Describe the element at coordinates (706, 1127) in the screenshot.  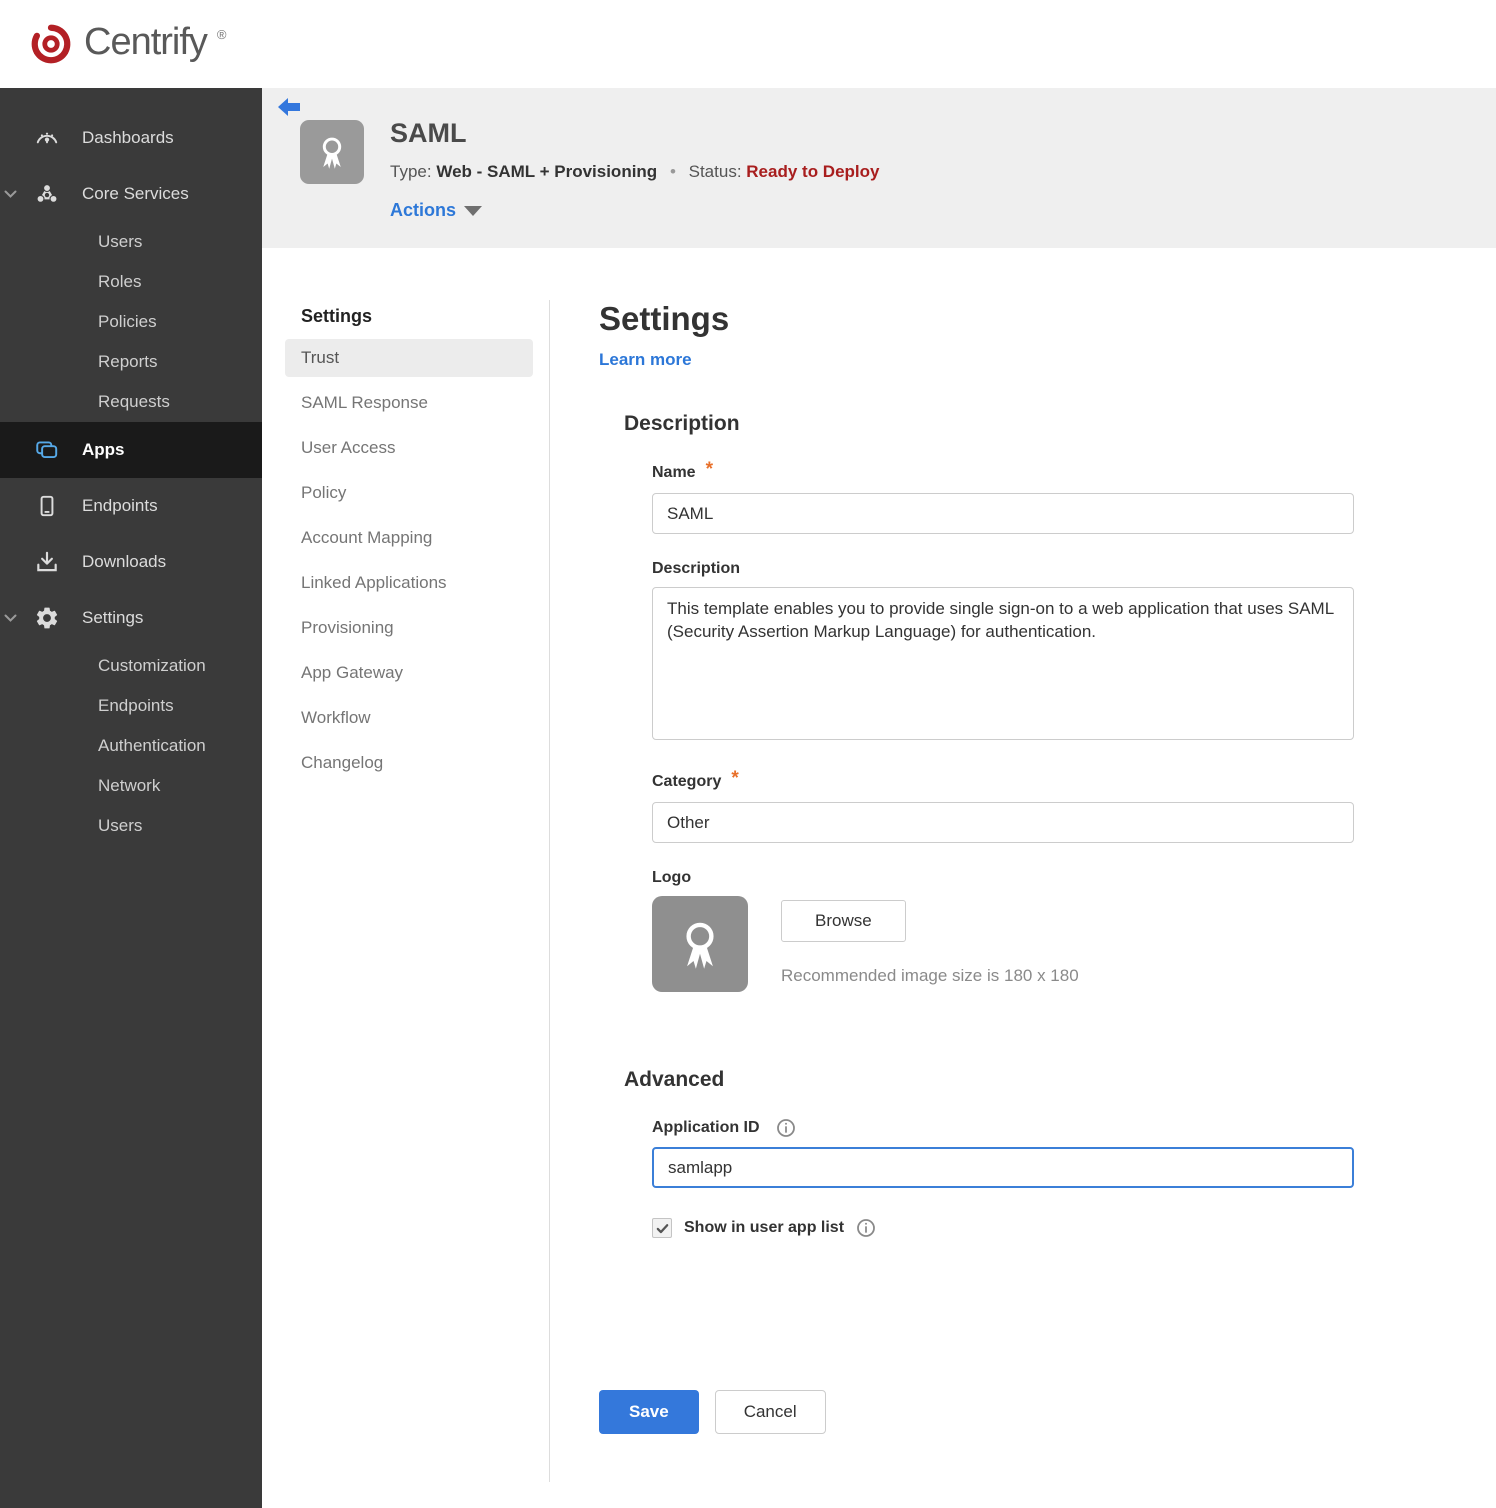
I see `application-id-label: Application ID` at that location.